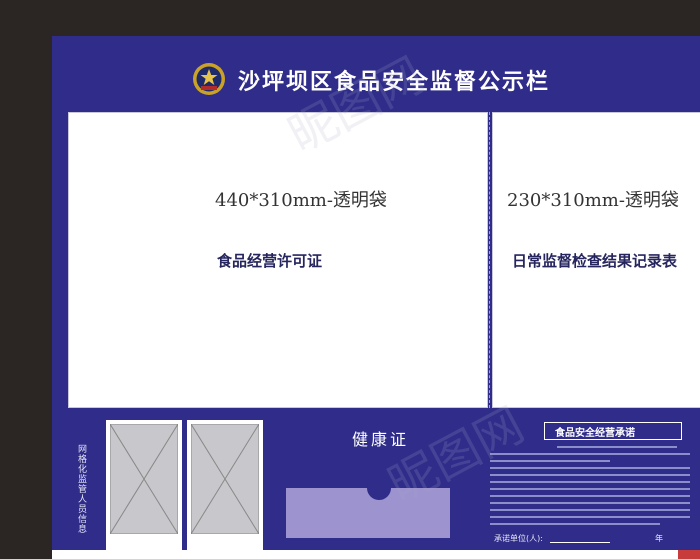 The height and width of the screenshot is (559, 700). Describe the element at coordinates (209, 79) in the screenshot. I see `police-emblem-icon` at that location.